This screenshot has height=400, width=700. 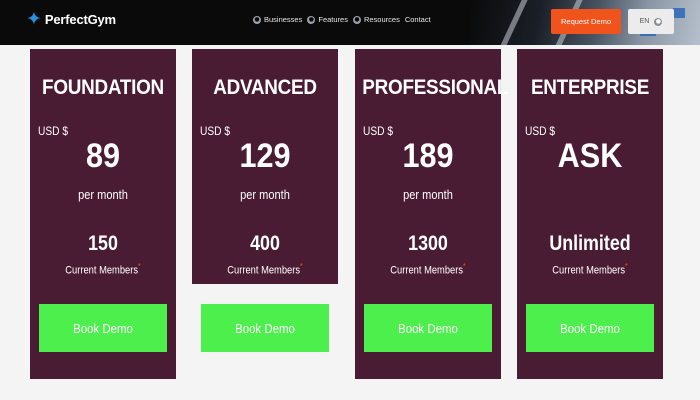 I want to click on plan-name: FOUNDATION, so click(x=103, y=87).